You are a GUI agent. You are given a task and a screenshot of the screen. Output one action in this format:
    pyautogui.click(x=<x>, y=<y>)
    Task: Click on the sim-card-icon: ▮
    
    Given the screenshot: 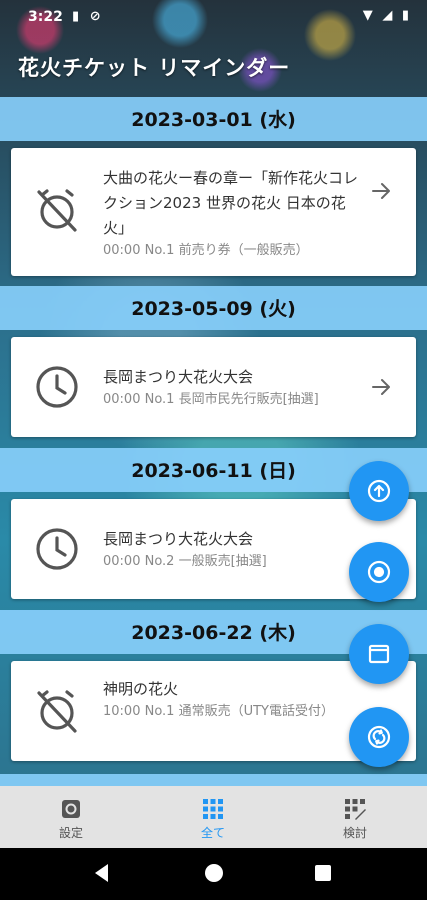 What is the action you would take?
    pyautogui.click(x=76, y=16)
    